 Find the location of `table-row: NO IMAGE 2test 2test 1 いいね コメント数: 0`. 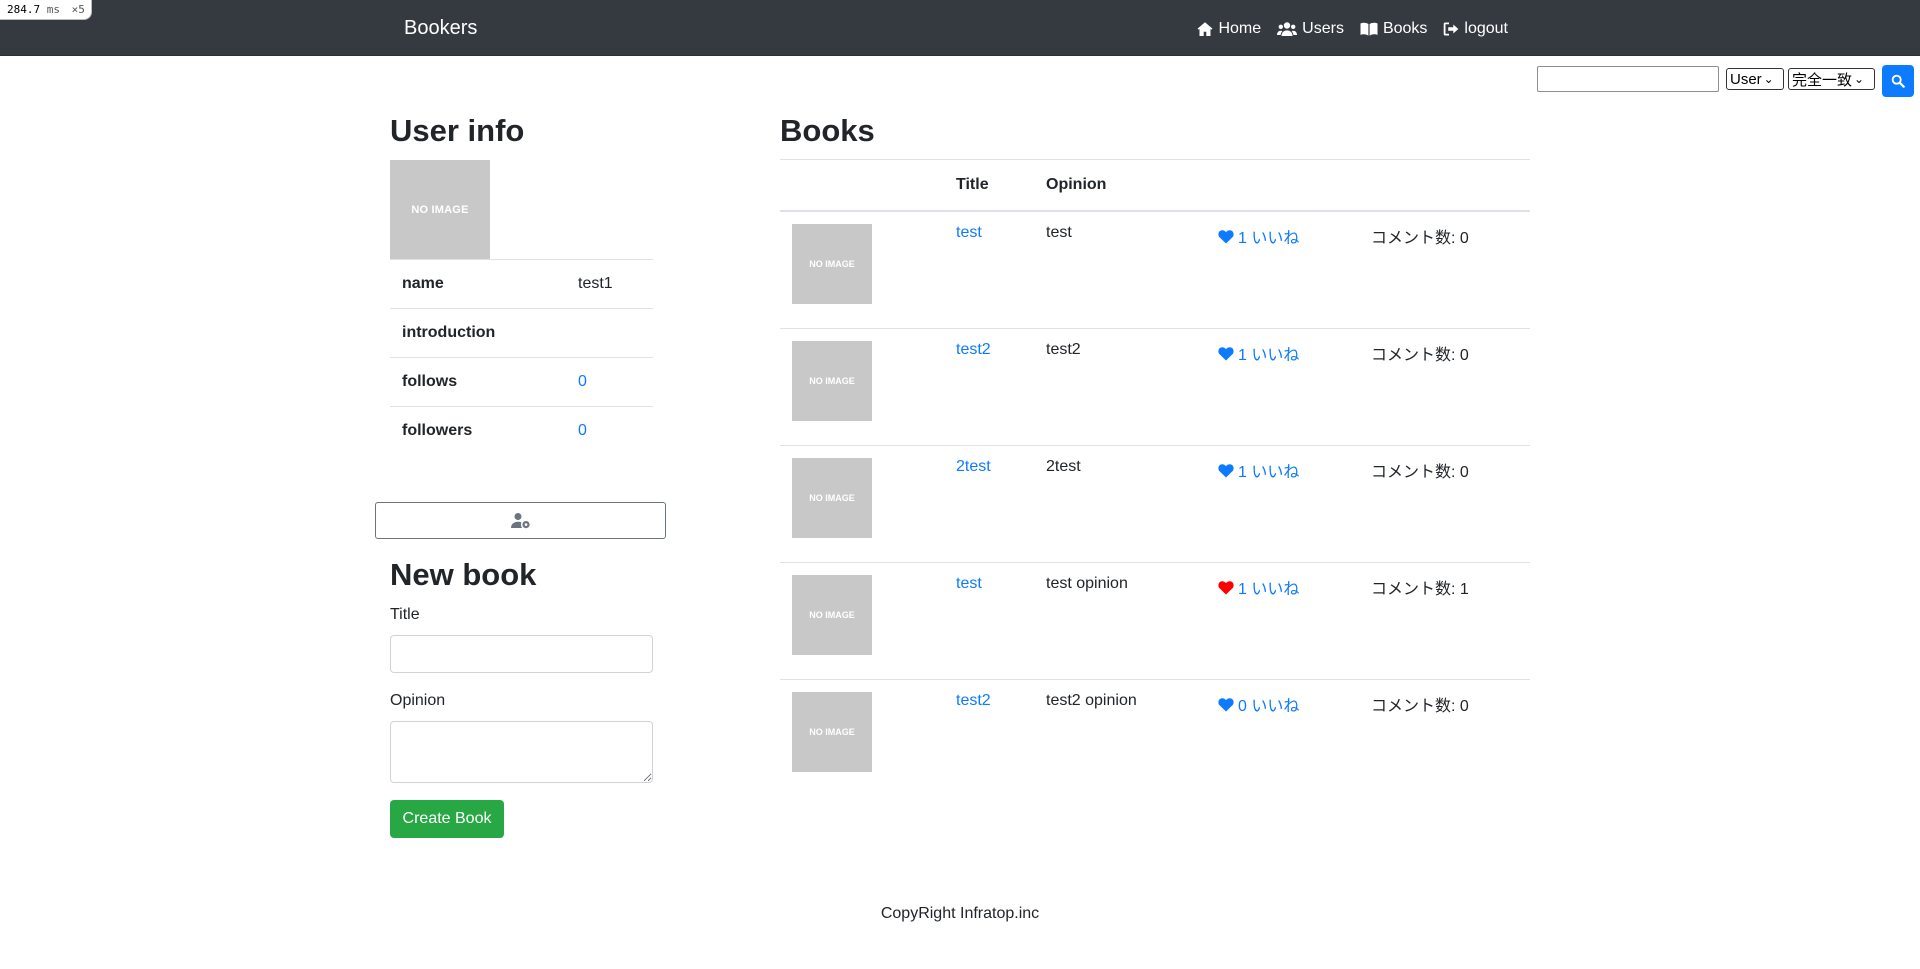

table-row: NO IMAGE 2test 2test 1 いいね コメント数: 0 is located at coordinates (1155, 504).